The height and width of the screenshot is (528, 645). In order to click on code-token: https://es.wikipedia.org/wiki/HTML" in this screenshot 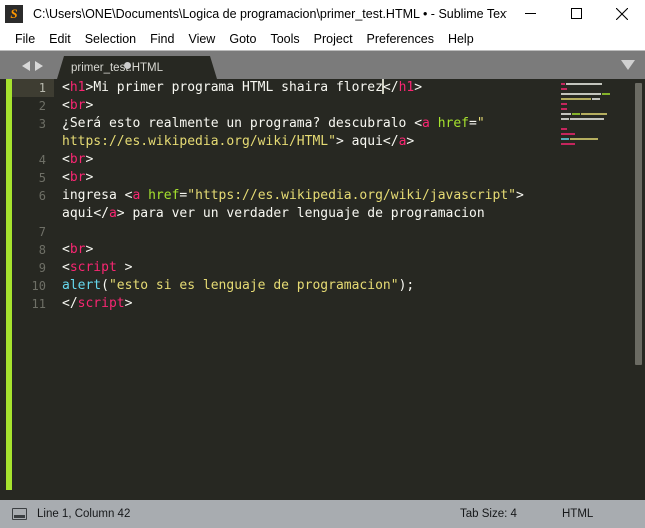, I will do `click(199, 141)`.